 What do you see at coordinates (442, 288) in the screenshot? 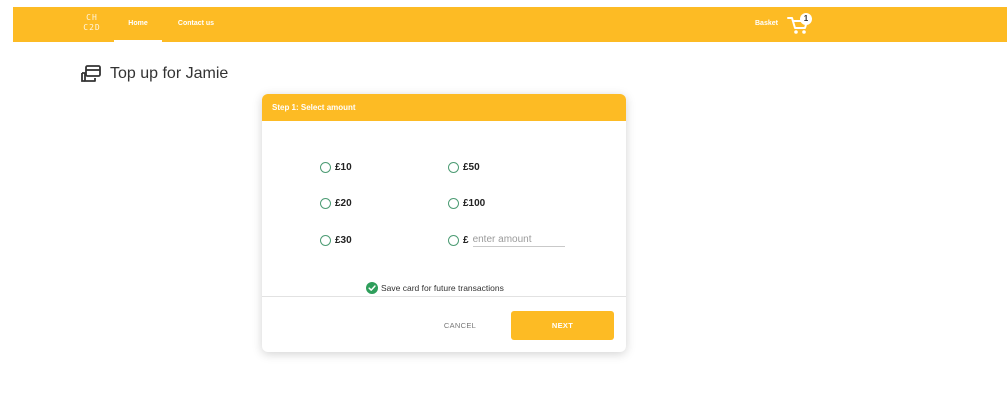
I see `save-card-label: Save card for future transactions` at bounding box center [442, 288].